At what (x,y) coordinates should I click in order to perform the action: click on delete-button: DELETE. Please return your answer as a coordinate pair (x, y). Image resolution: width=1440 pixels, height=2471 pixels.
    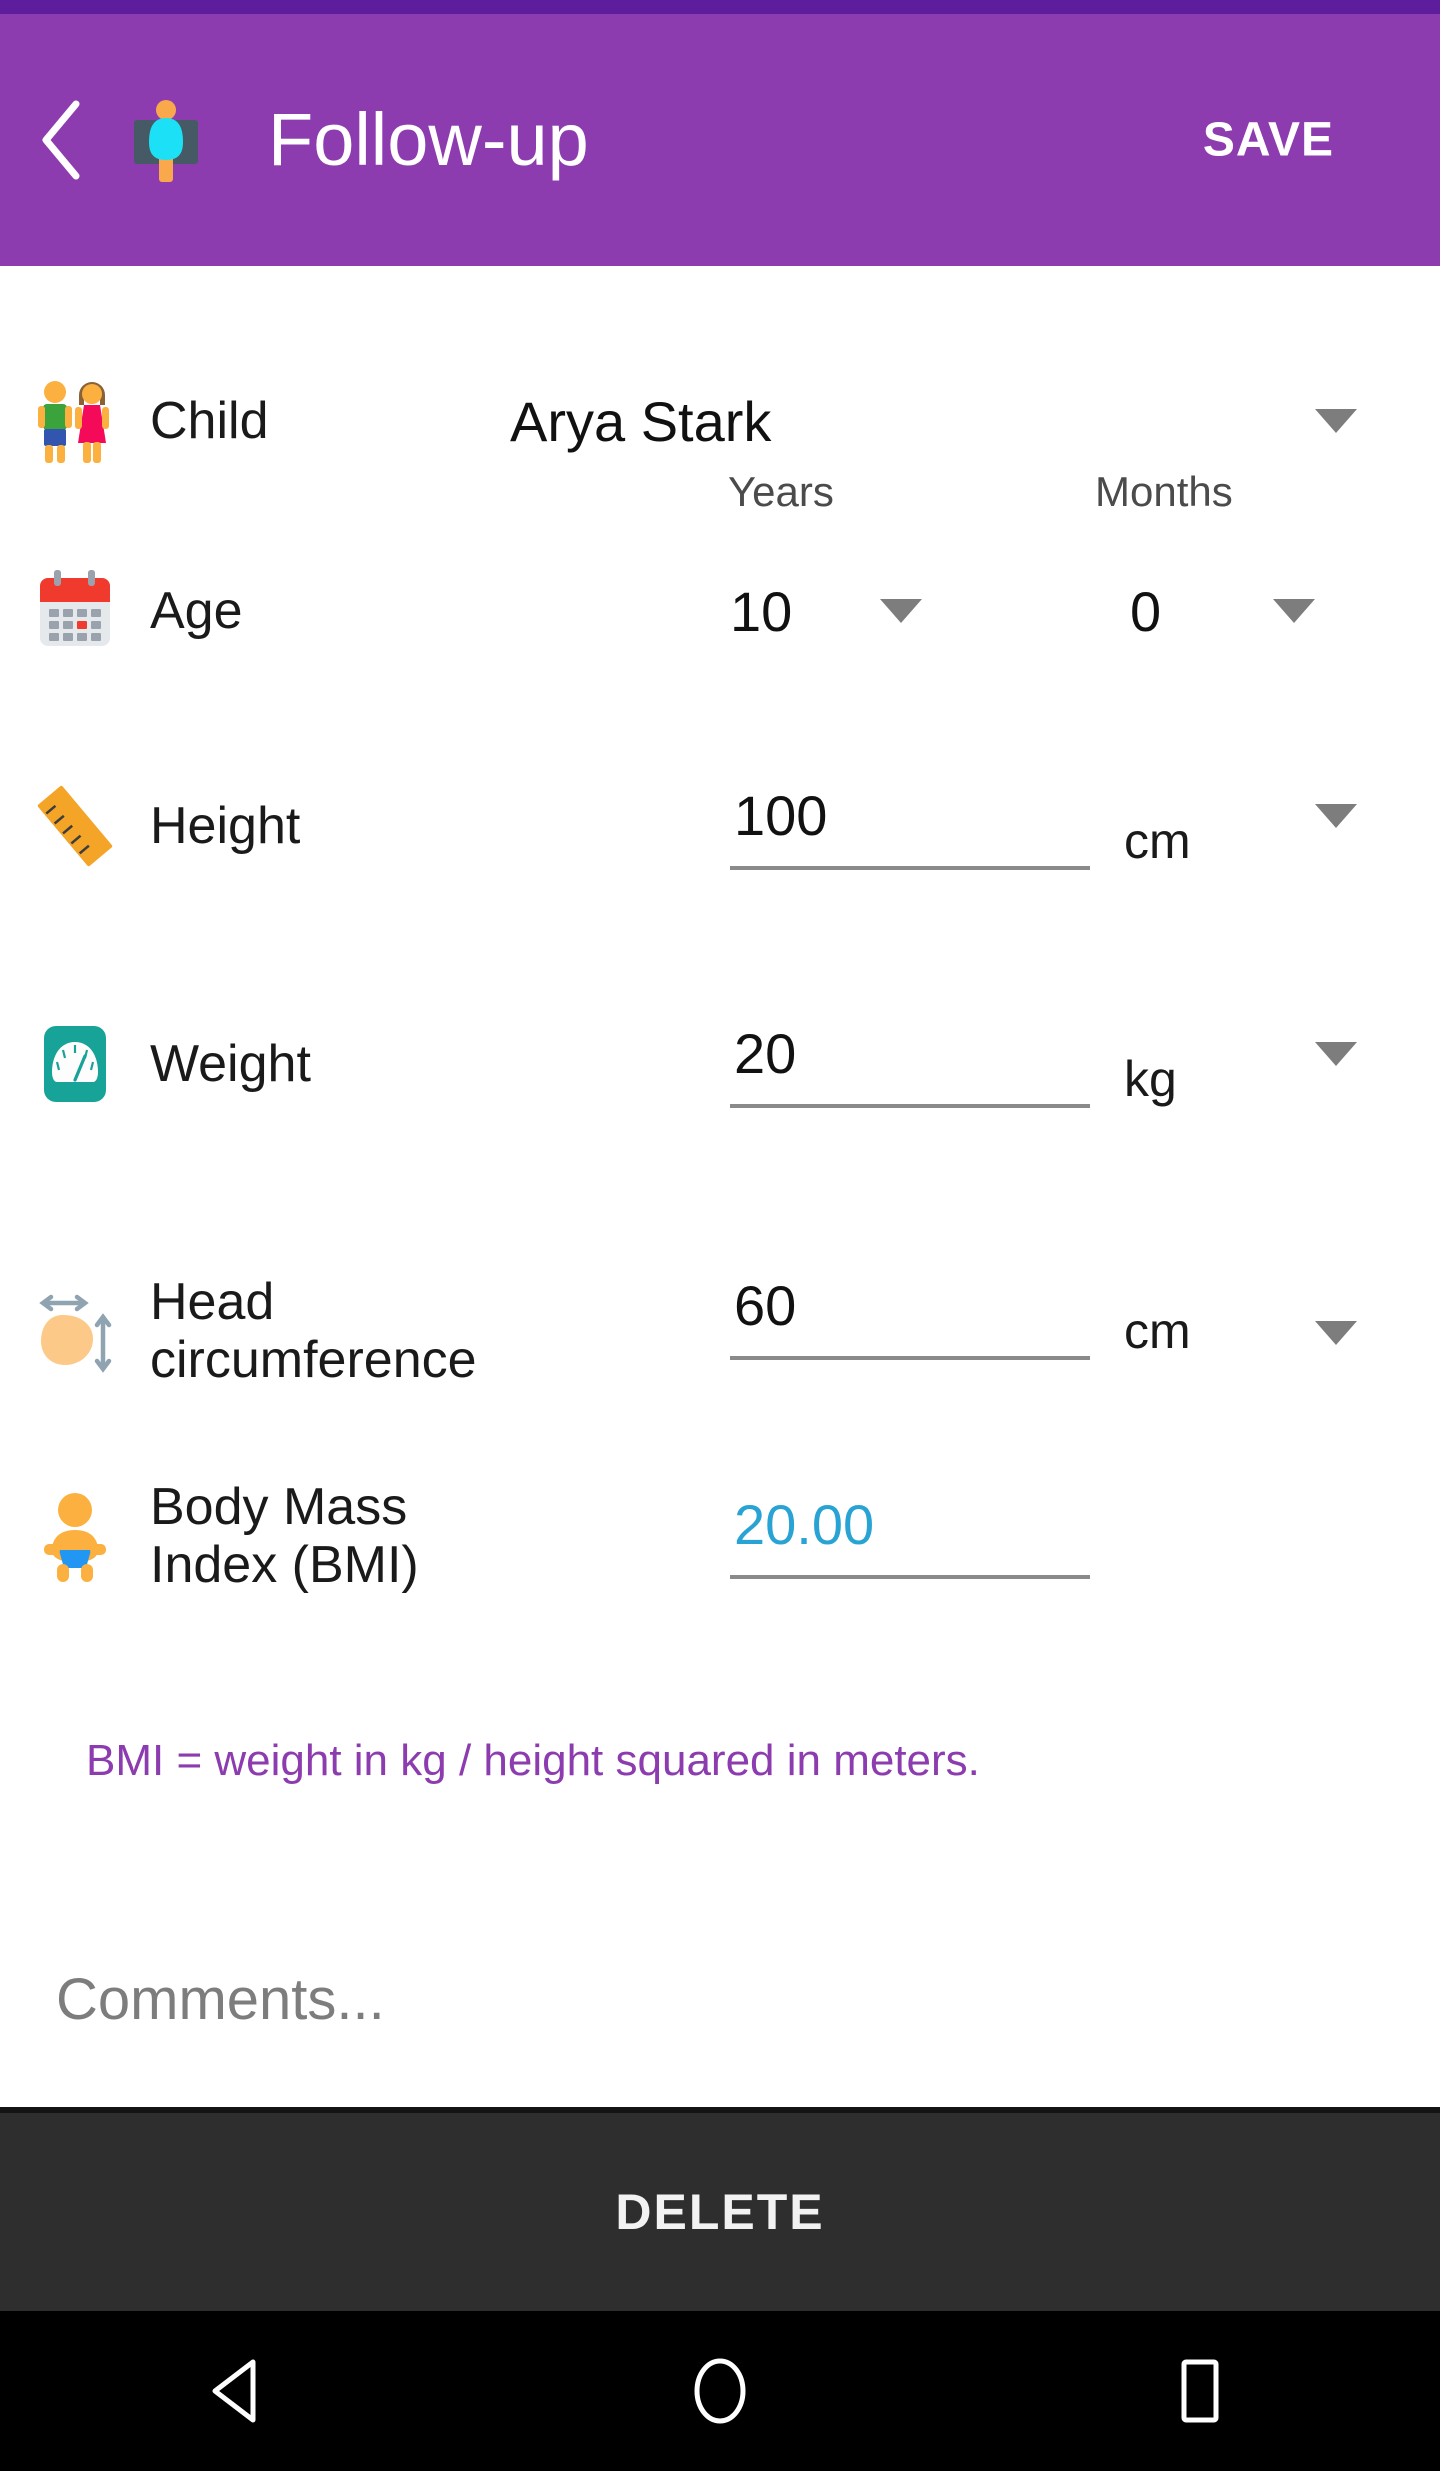
    Looking at the image, I should click on (720, 2209).